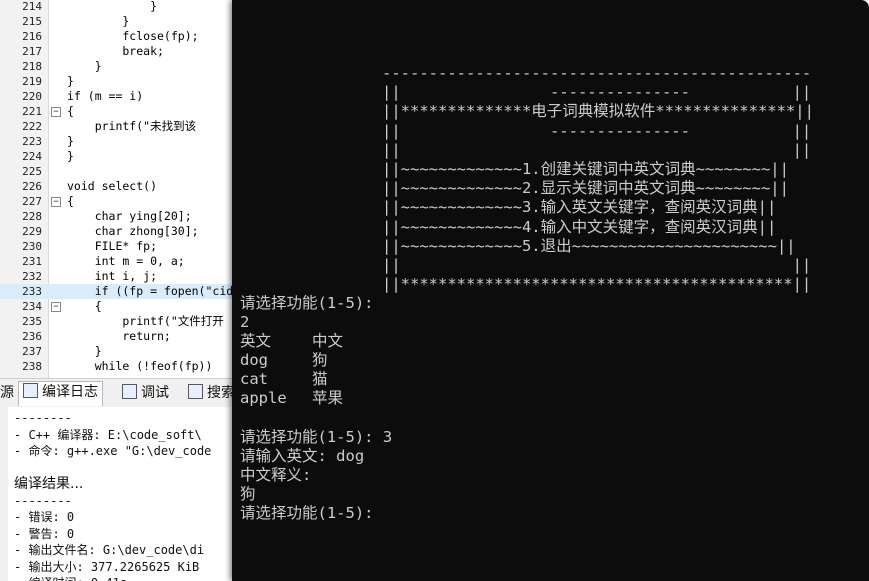 The image size is (869, 581). What do you see at coordinates (120, 336) in the screenshot?
I see `code-line: 236 return;` at bounding box center [120, 336].